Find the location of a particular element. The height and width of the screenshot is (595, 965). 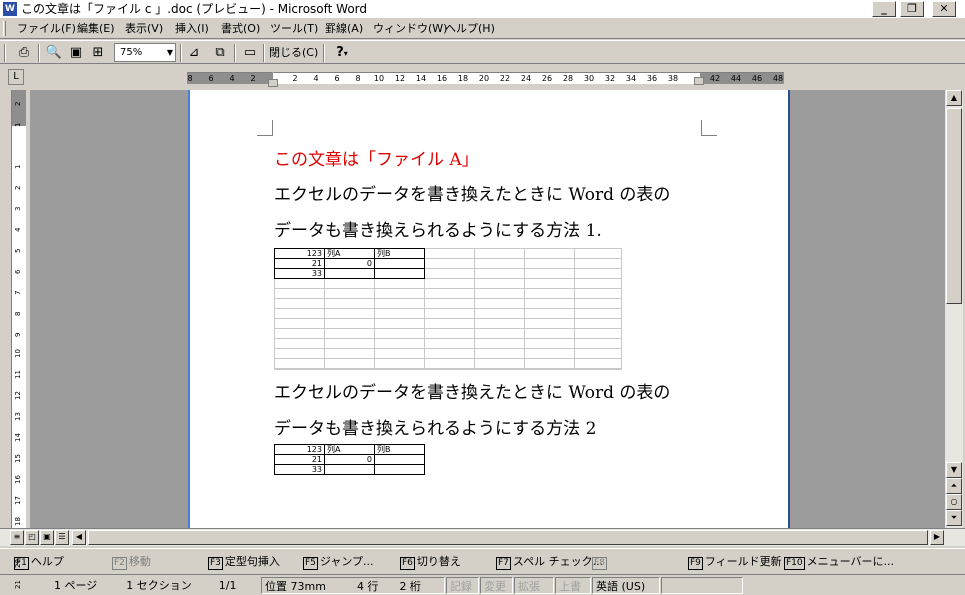

menu-edit: 編集(E) is located at coordinates (96, 28).